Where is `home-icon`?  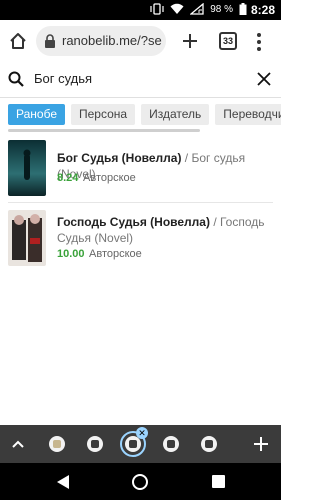
home-icon is located at coordinates (18, 41).